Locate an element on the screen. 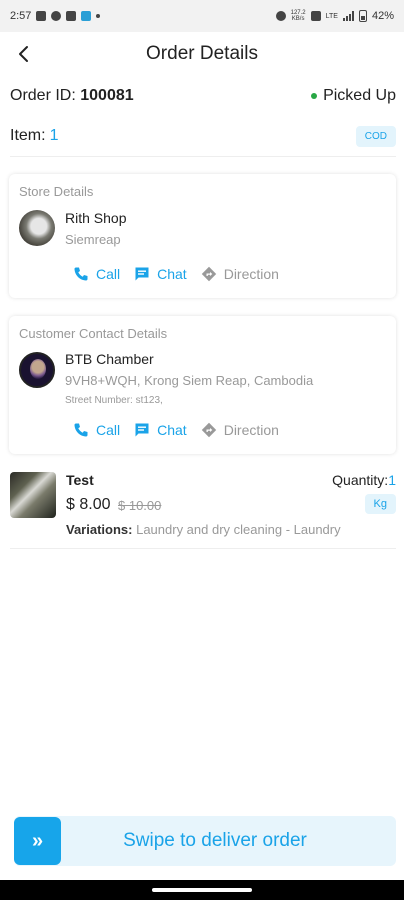 This screenshot has height=900, width=404. wifi-icon is located at coordinates (315, 16).